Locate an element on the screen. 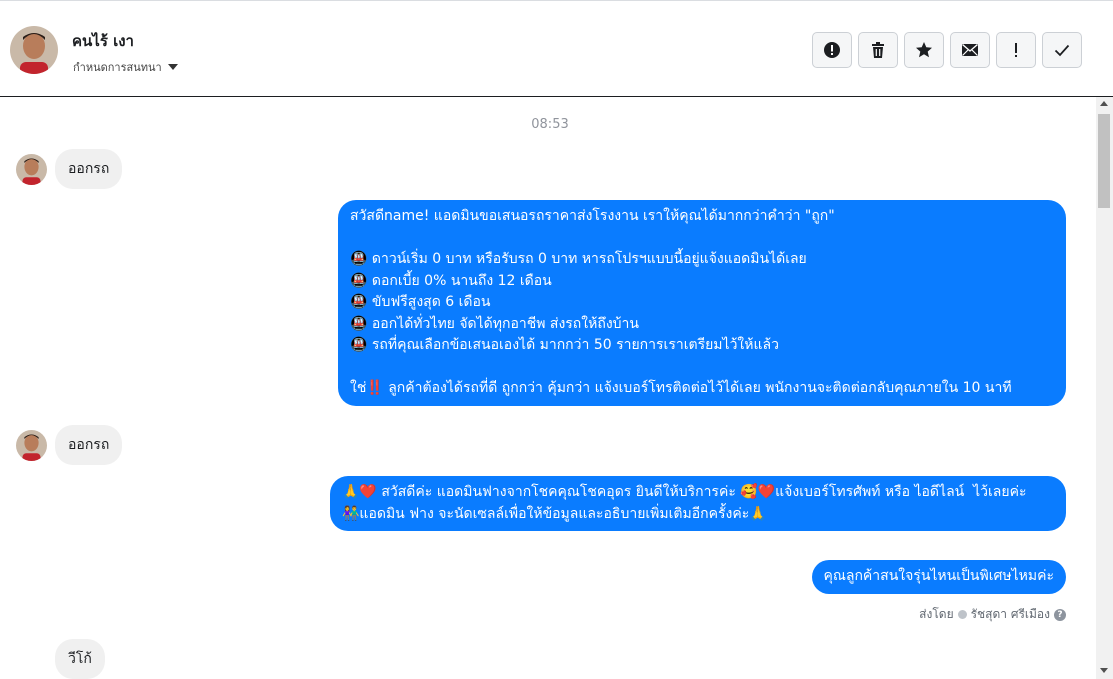 Image resolution: width=1113 pixels, height=679 pixels. scroll-down-arrow-icon is located at coordinates (1104, 670).